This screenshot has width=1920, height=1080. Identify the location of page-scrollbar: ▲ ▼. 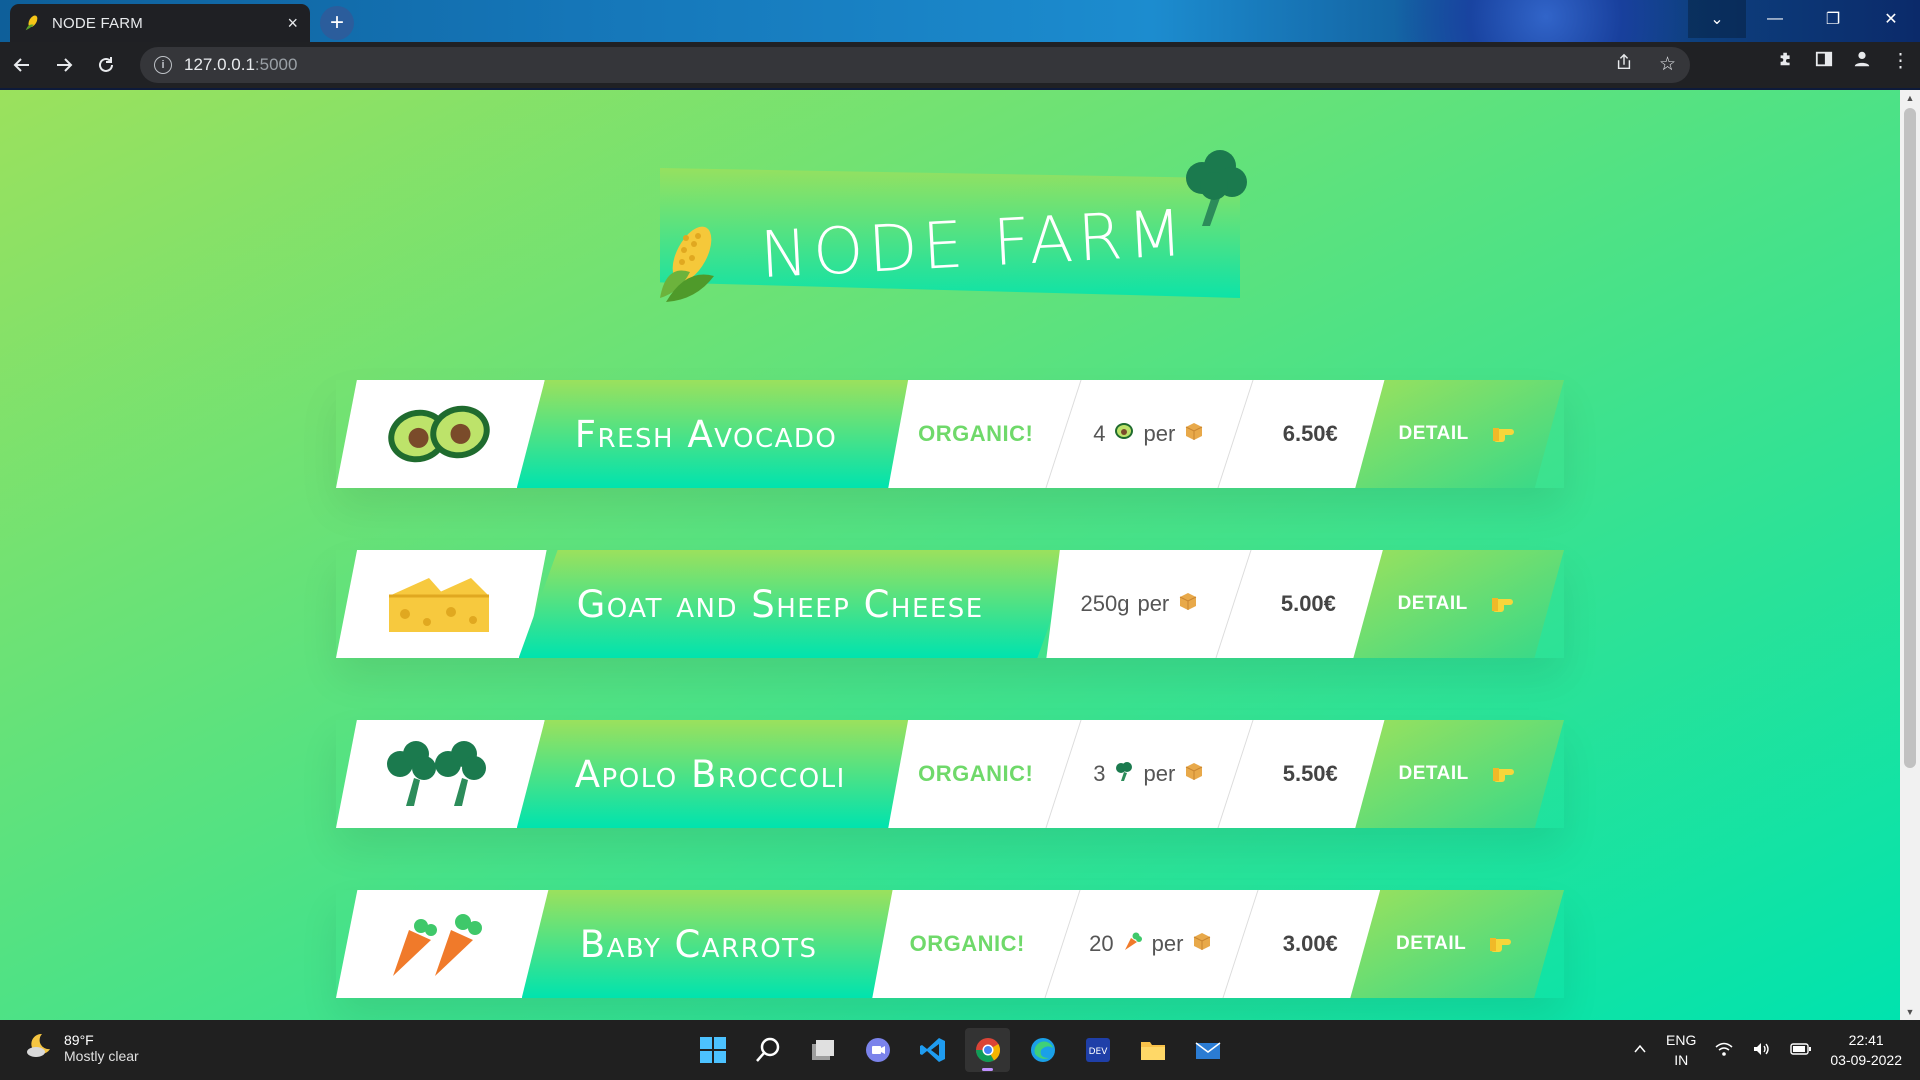
(1910, 555).